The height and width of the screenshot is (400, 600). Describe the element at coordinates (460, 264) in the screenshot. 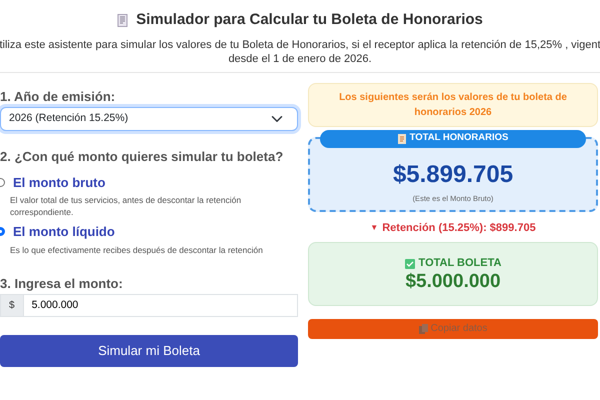

I see `boleta-title: TOTAL BOLETA` at that location.